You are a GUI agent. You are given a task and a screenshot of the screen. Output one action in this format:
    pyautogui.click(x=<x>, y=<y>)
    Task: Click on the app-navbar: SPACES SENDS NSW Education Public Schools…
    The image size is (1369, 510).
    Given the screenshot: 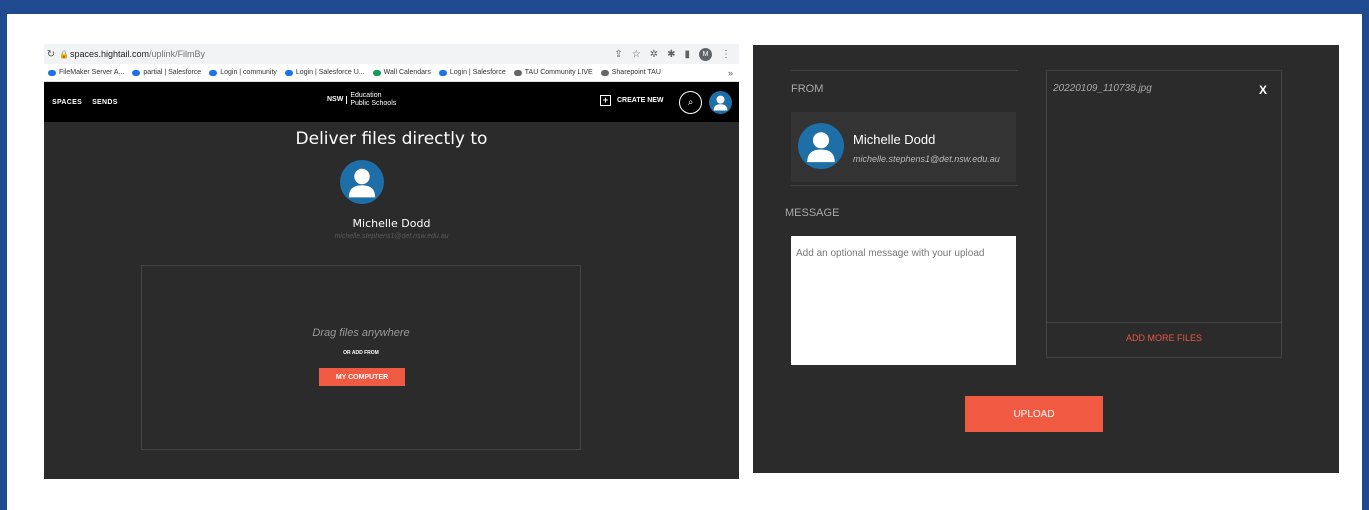 What is the action you would take?
    pyautogui.click(x=391, y=102)
    